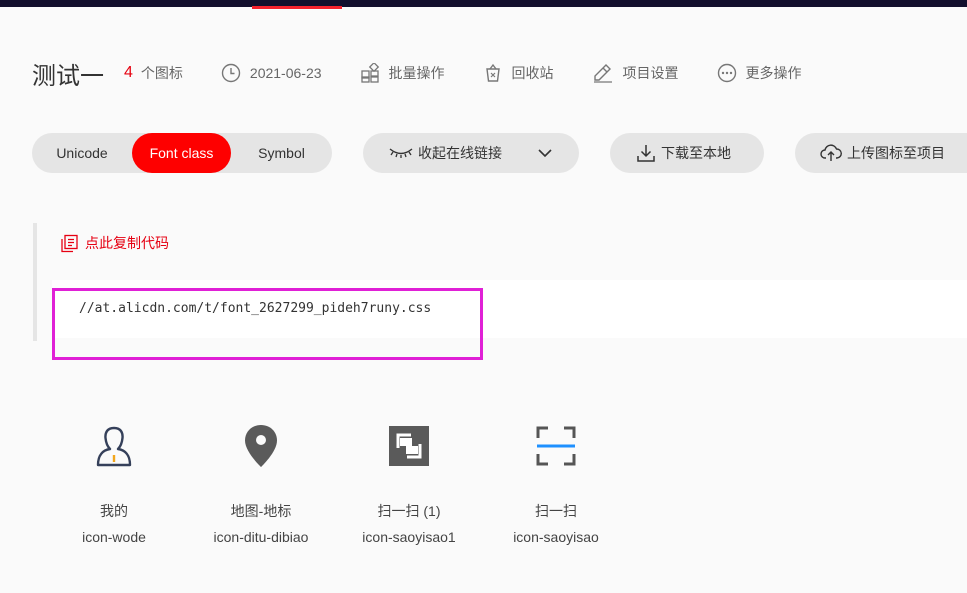  I want to click on chevron-down-icon, so click(545, 153).